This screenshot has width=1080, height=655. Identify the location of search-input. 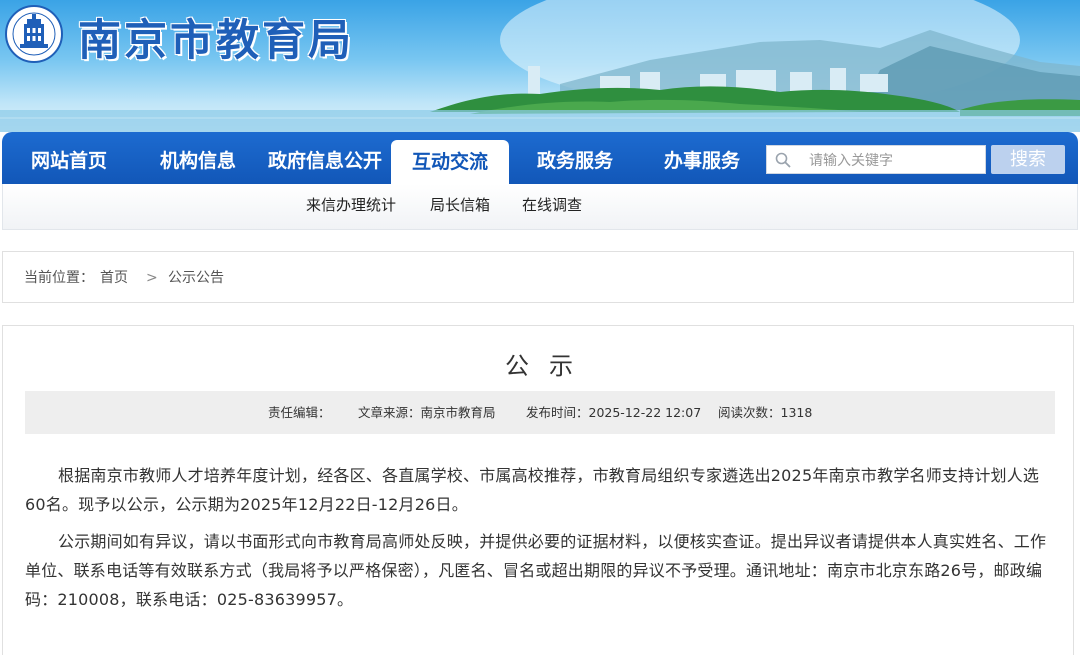
(894, 160).